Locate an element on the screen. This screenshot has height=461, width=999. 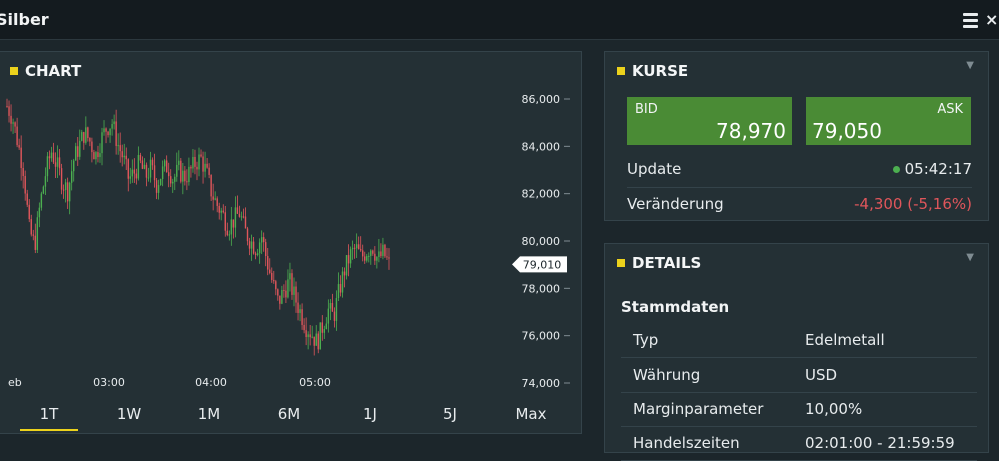
bid-label: BID is located at coordinates (646, 109).